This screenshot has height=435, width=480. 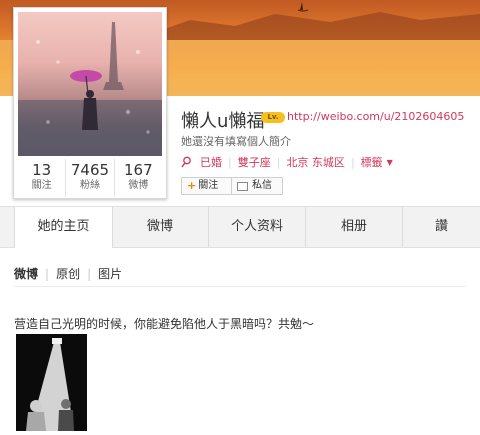 I want to click on count-label: 關注, so click(x=41, y=185).